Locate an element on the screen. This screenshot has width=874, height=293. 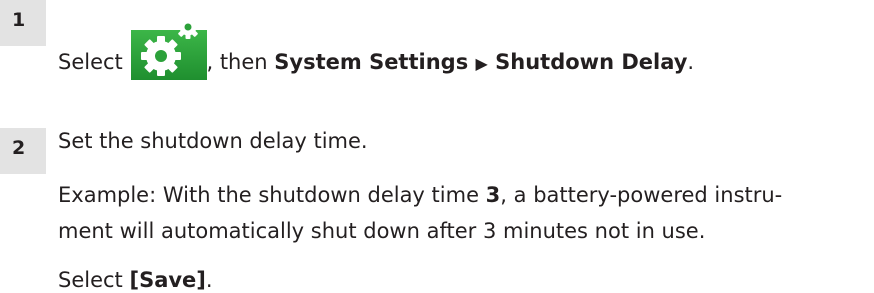
step-2-instruction: Set the shutdown delay time. is located at coordinates (213, 141).